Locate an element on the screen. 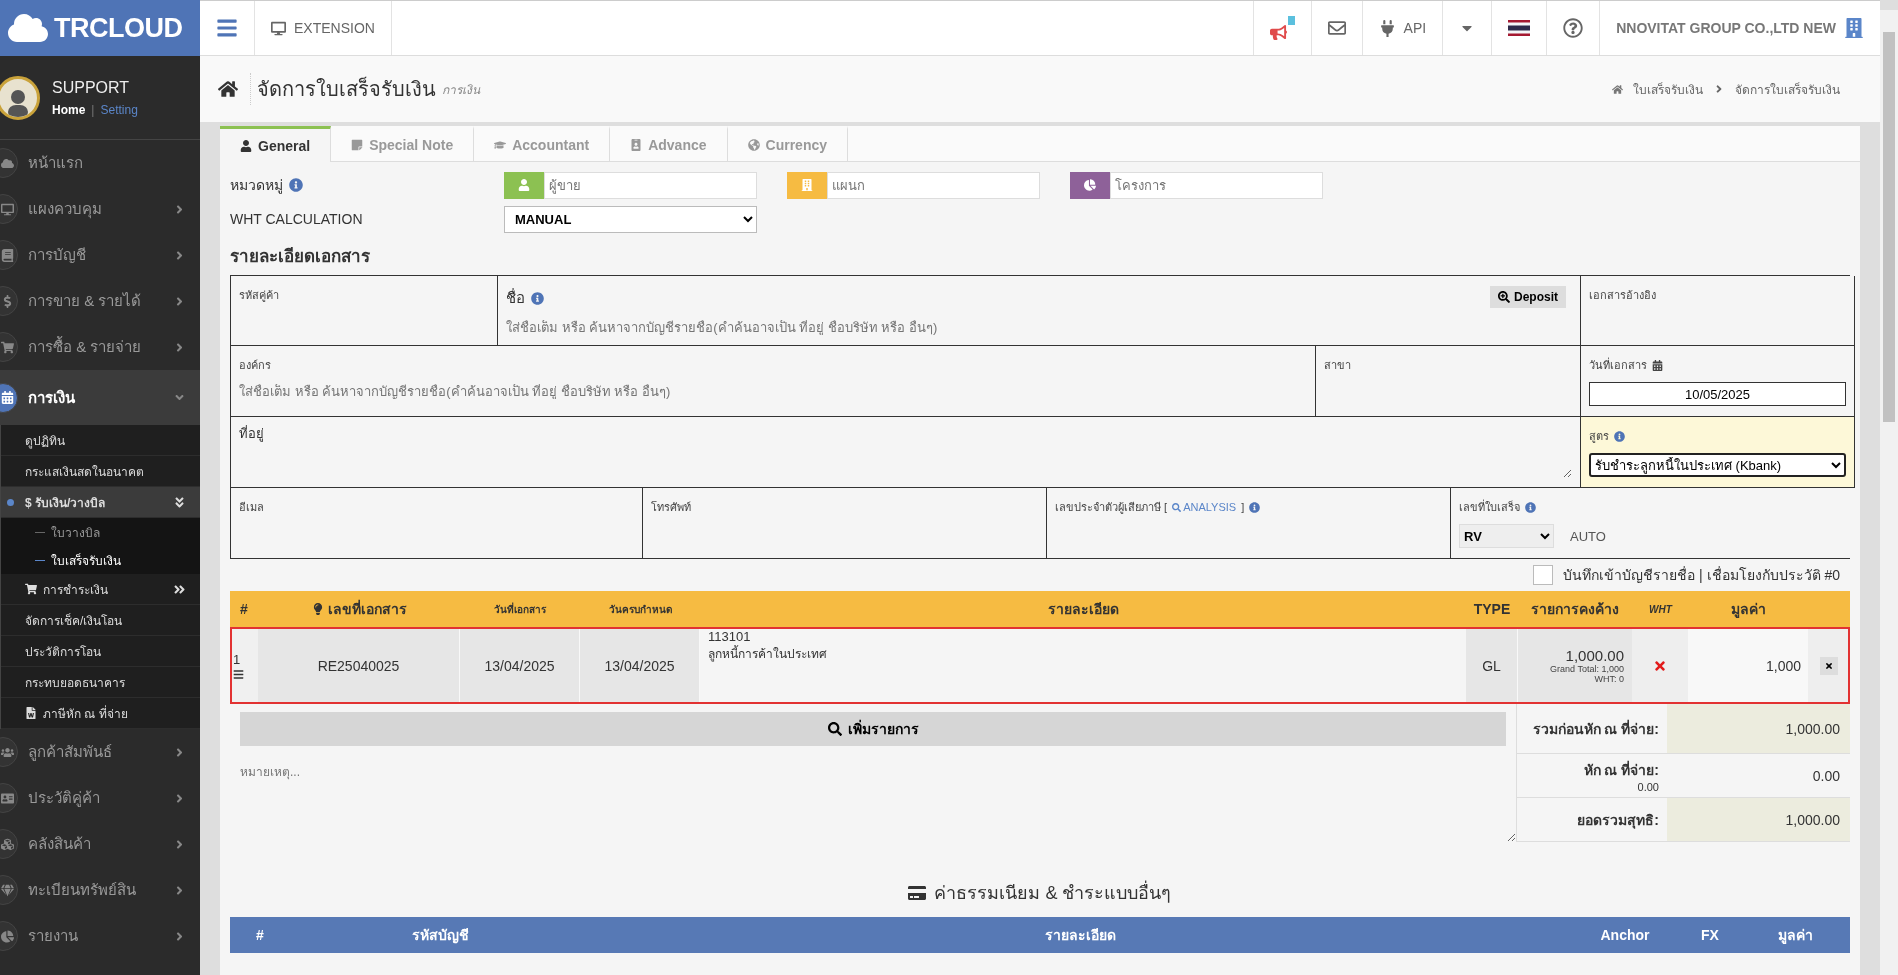 The width and height of the screenshot is (1898, 975). drag-handle-icon is located at coordinates (238, 674).